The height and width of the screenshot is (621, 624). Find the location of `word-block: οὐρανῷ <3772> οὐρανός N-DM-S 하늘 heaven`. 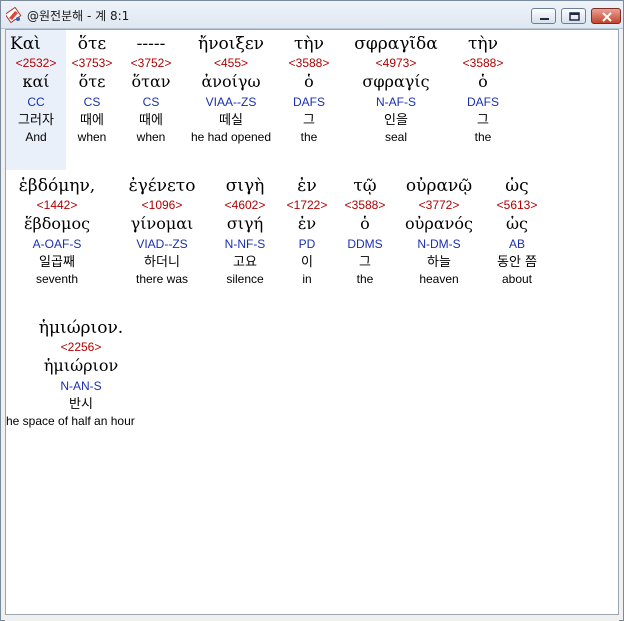

word-block: οὐρανῷ <3772> οὐρανός N-DM-S 하늘 heaven is located at coordinates (439, 230).